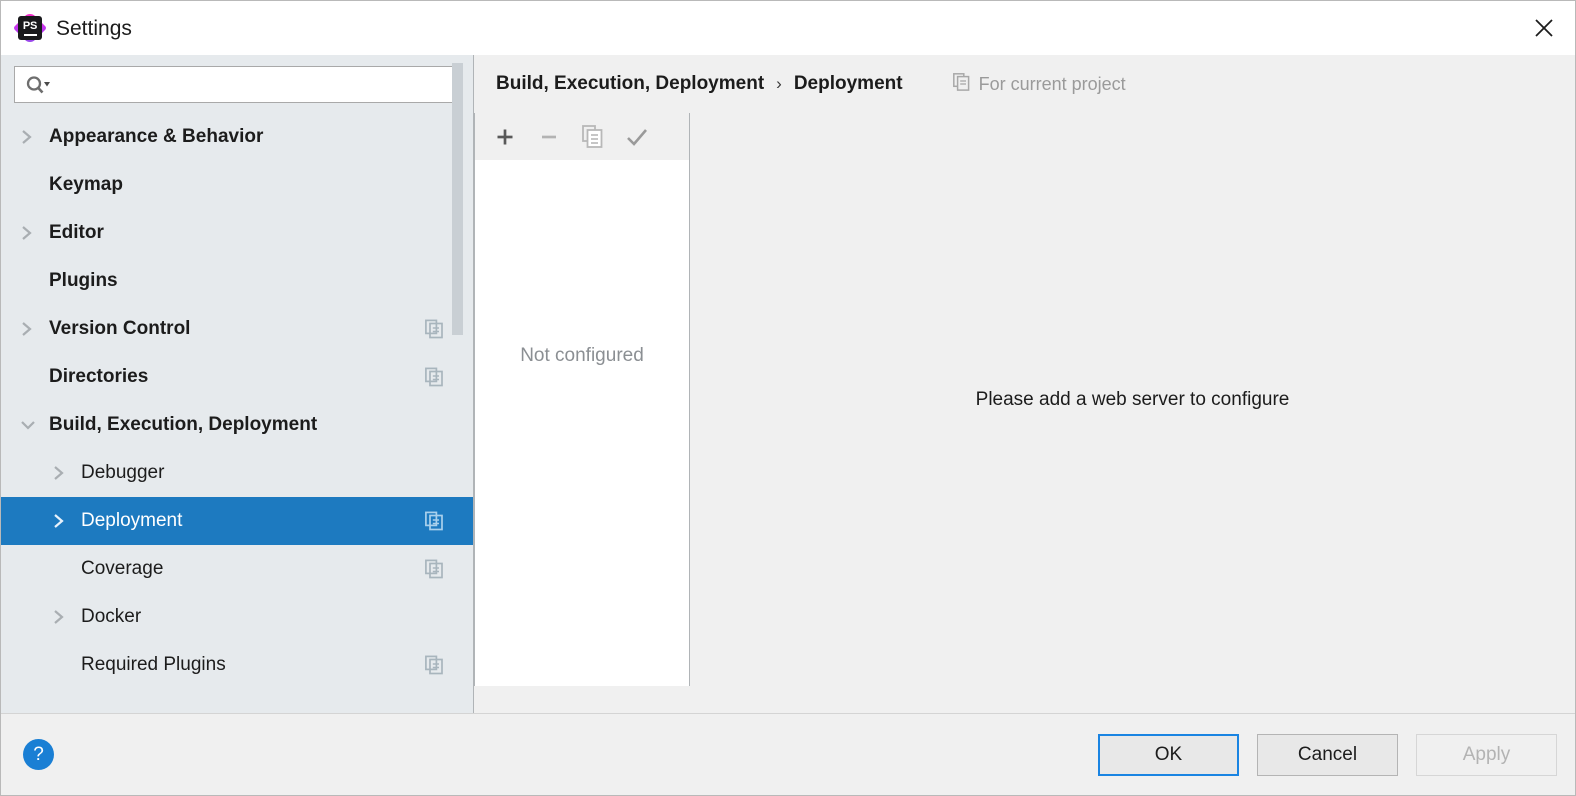 This screenshot has width=1576, height=796. Describe the element at coordinates (76, 232) in the screenshot. I see `sidebar-item-label: Editor` at that location.